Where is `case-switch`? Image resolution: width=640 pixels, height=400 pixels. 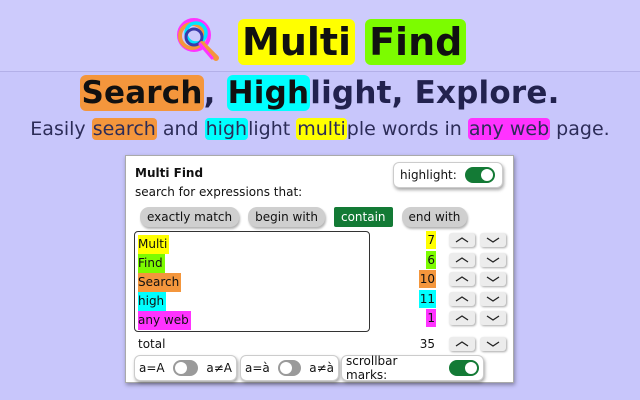 case-switch is located at coordinates (185, 368).